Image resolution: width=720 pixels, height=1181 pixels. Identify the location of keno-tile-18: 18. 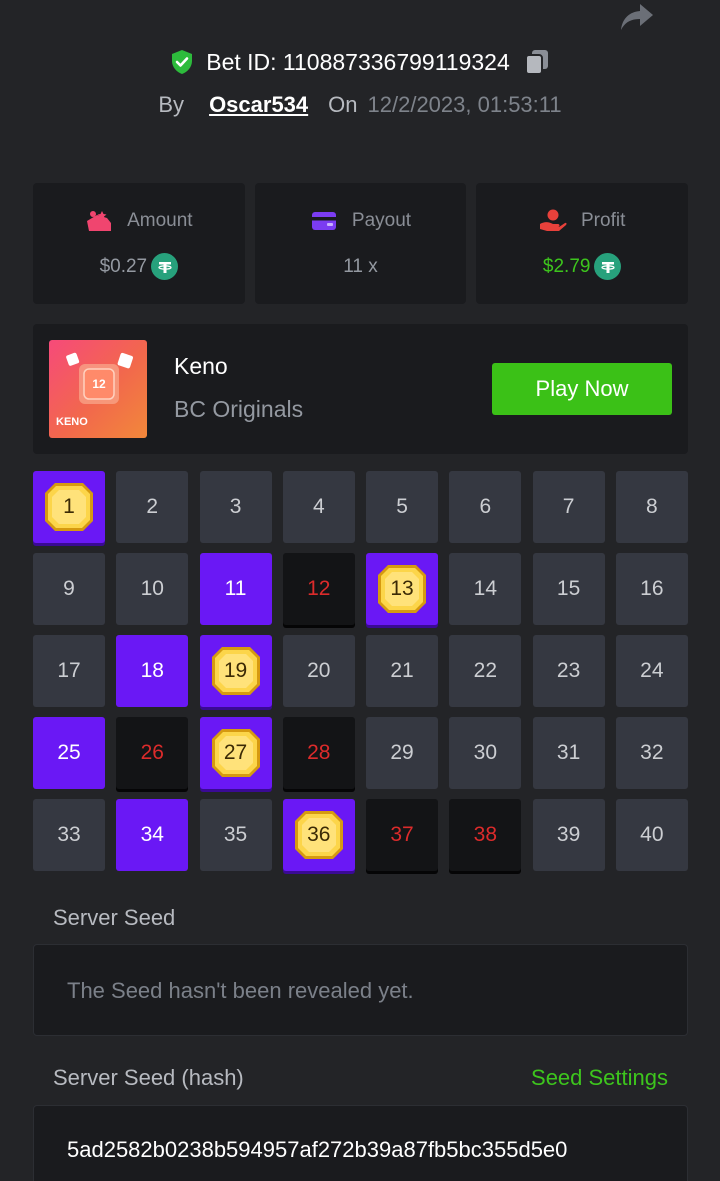
(152, 671).